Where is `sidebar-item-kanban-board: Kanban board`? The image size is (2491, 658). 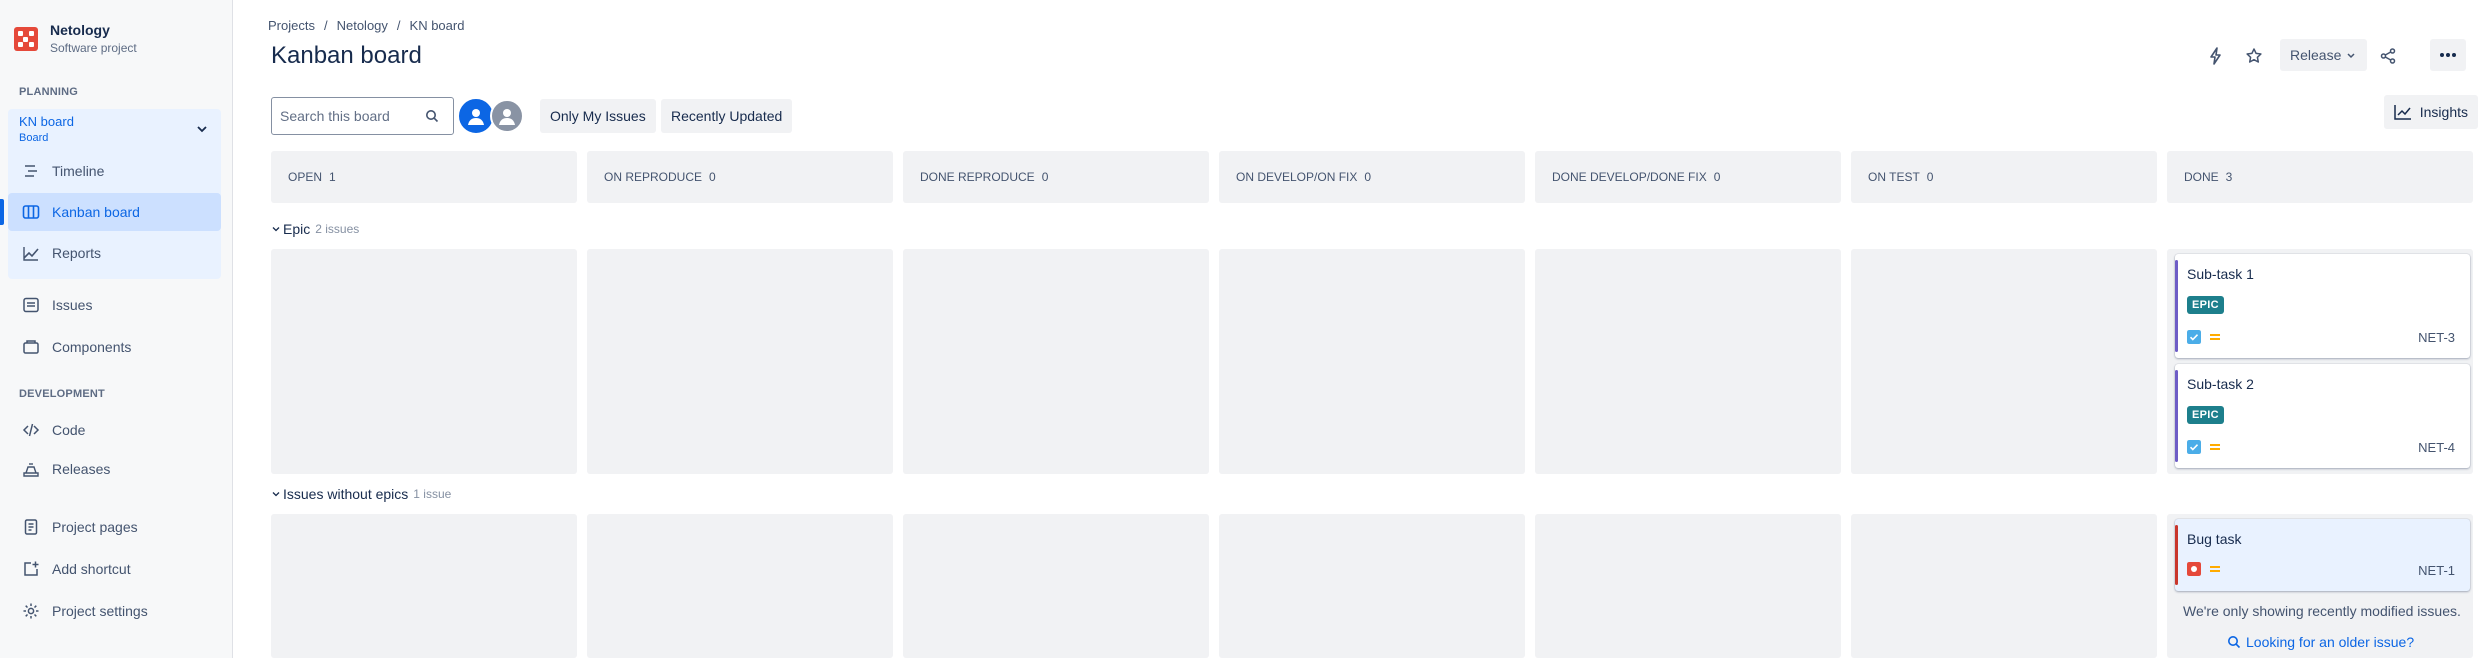
sidebar-item-kanban-board: Kanban board is located at coordinates (114, 212).